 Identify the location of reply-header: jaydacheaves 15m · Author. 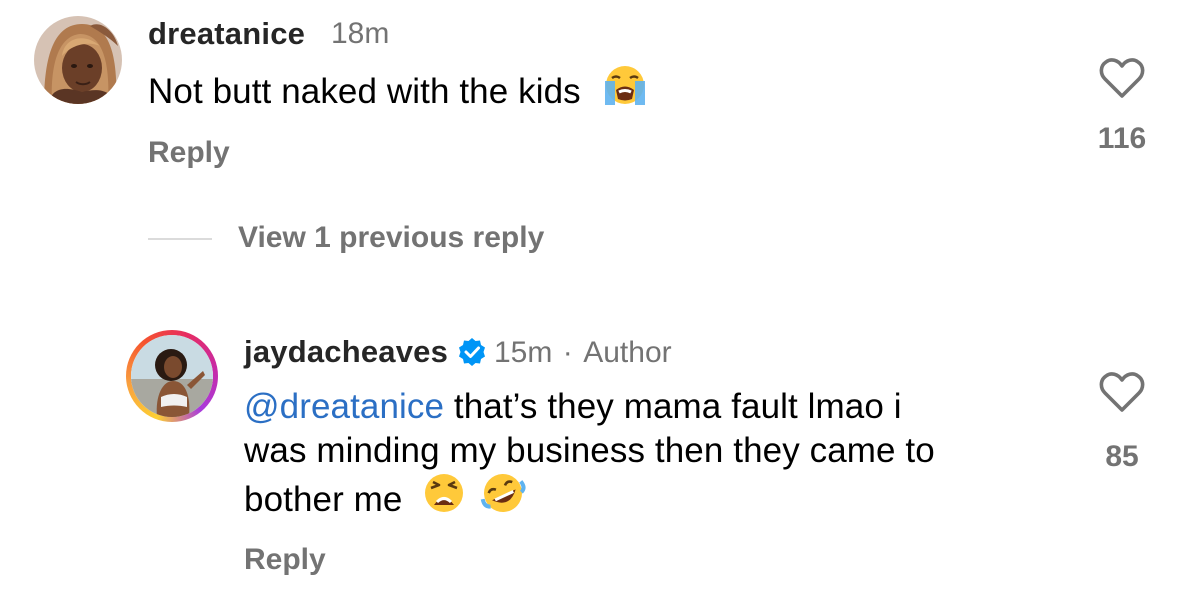
(458, 354).